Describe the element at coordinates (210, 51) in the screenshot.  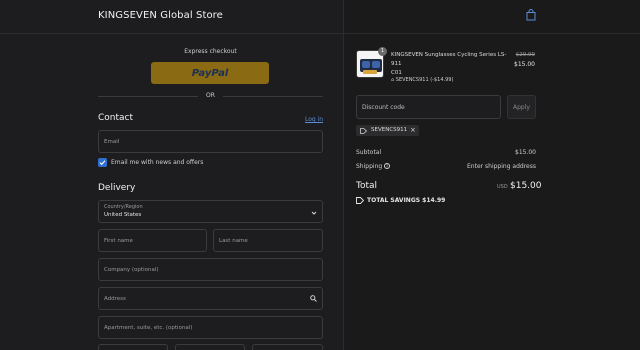
I see `express-checkout-label: Express checkout` at that location.